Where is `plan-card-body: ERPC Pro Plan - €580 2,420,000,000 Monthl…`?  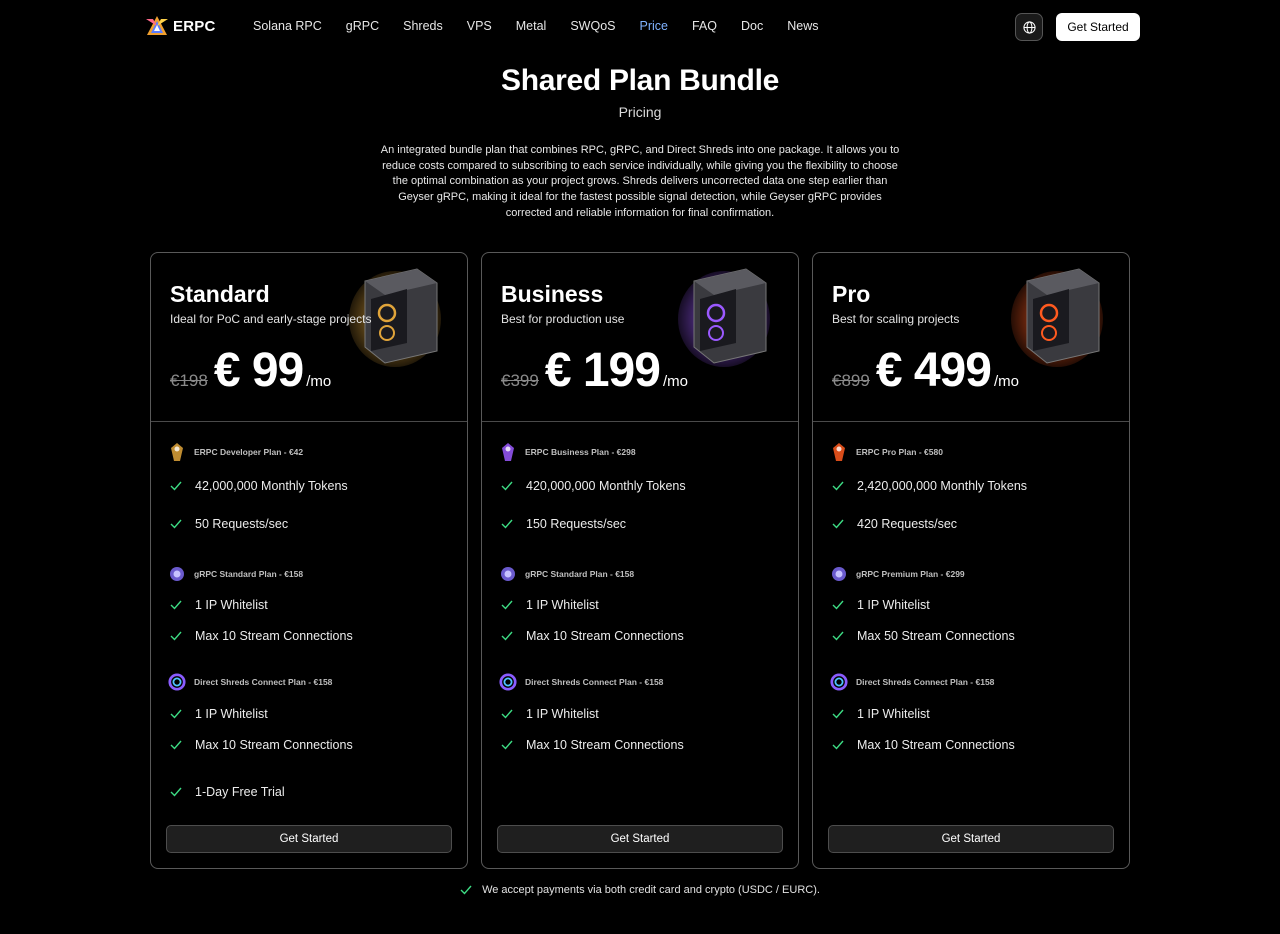
plan-card-body: ERPC Pro Plan - €580 2,420,000,000 Monthl… is located at coordinates (971, 645).